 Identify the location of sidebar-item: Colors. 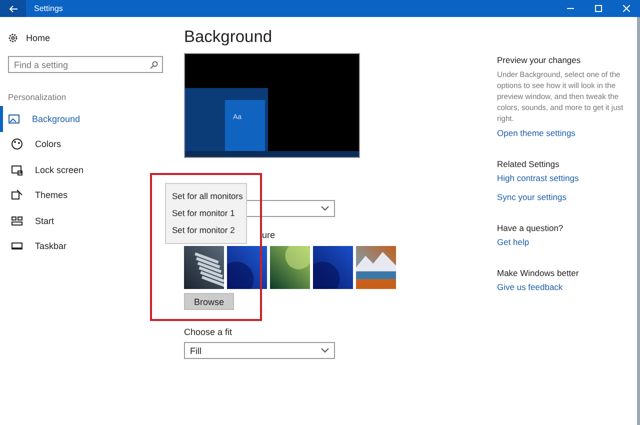
(85, 144).